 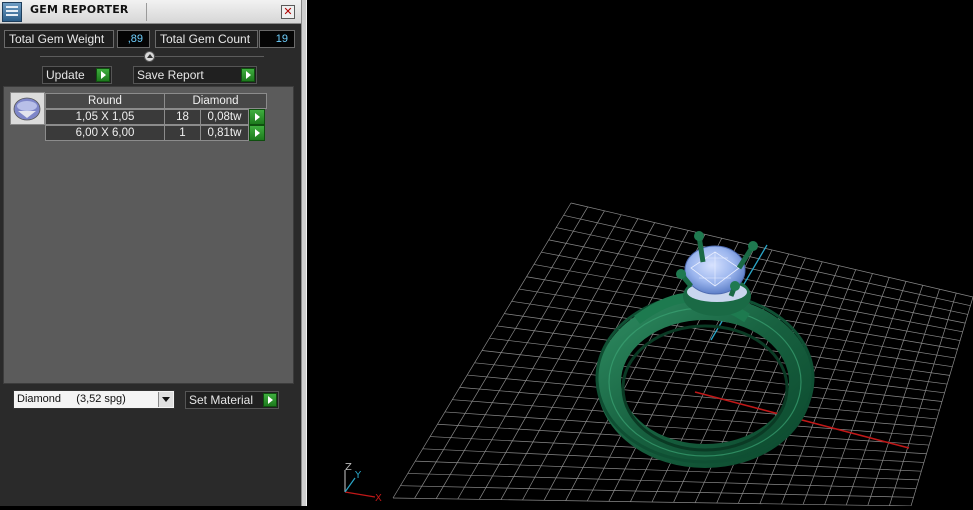 I want to click on gem-weight-cell: 0,08tw, so click(x=224, y=117).